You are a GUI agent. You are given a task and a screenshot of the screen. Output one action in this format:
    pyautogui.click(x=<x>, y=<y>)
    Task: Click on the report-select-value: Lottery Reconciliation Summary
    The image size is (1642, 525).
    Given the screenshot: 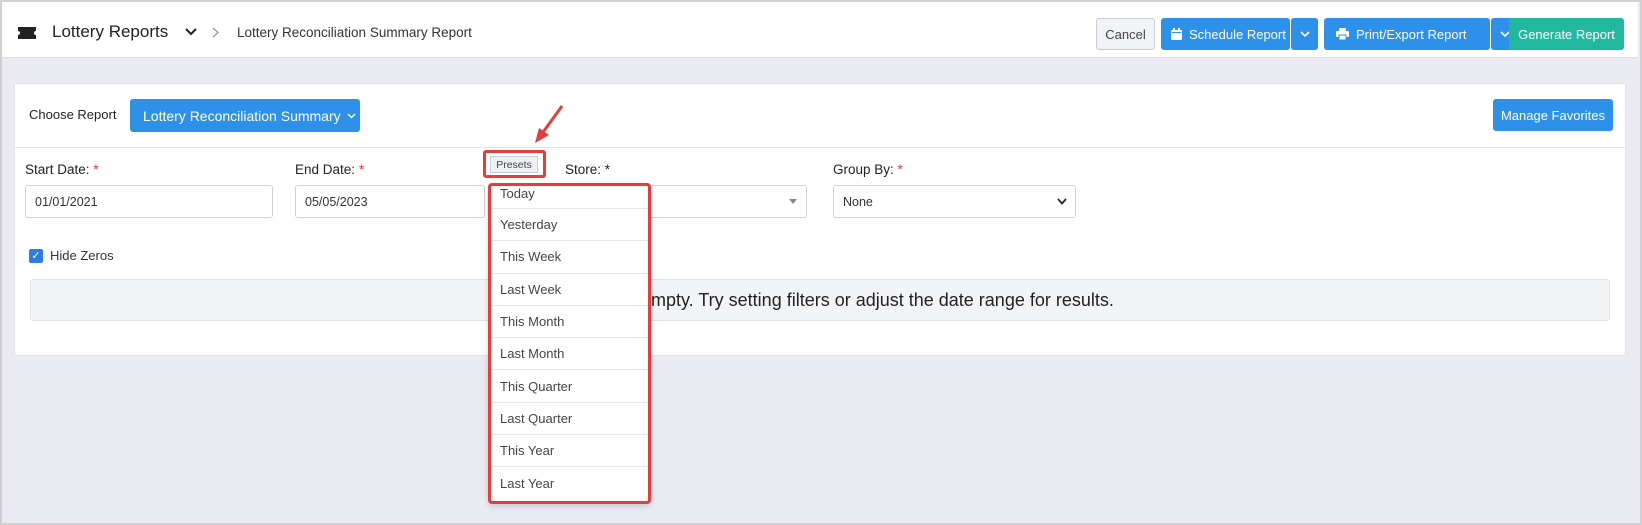 What is the action you would take?
    pyautogui.click(x=242, y=115)
    